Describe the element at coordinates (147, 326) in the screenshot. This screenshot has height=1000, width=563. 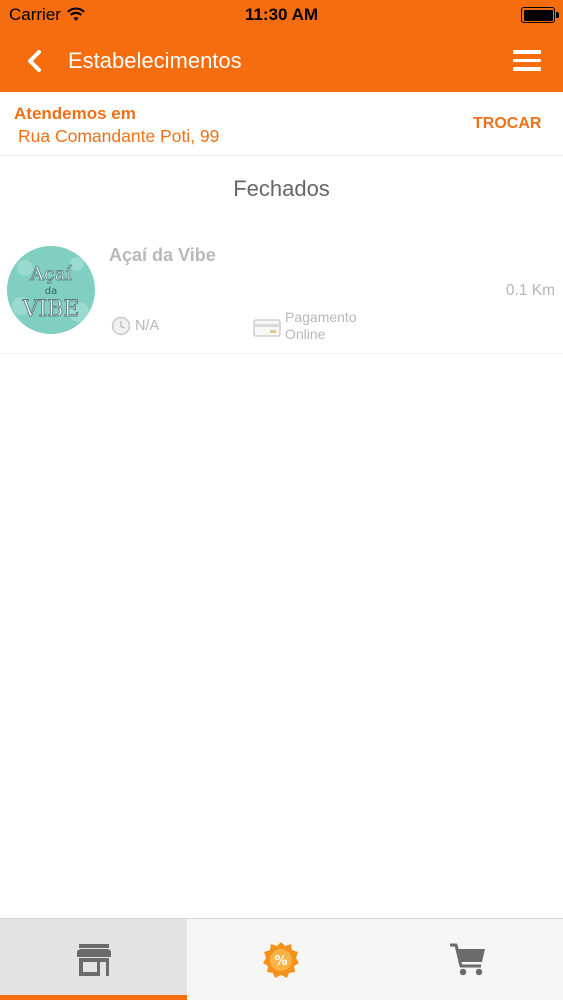
I see `delivery-time: N/A` at that location.